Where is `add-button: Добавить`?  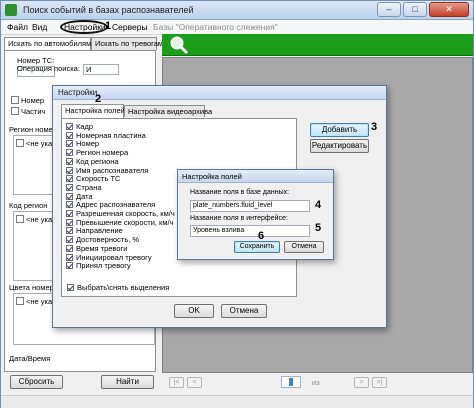 add-button: Добавить is located at coordinates (339, 130).